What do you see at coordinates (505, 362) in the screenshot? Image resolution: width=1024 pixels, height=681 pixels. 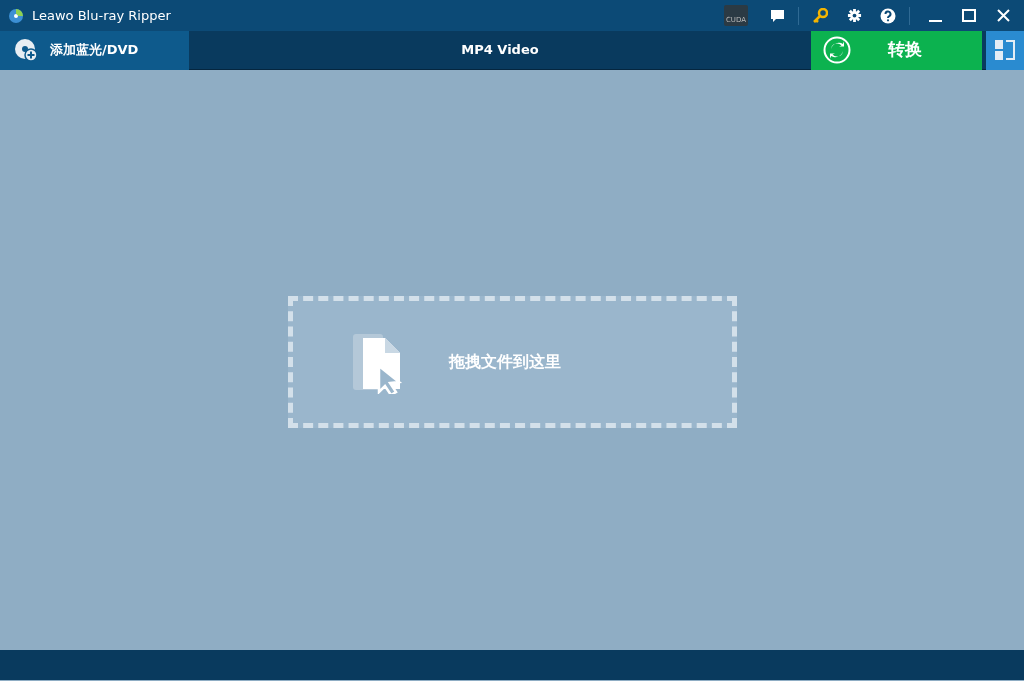 I see `drop-hint-text: 拖拽文件到这里` at bounding box center [505, 362].